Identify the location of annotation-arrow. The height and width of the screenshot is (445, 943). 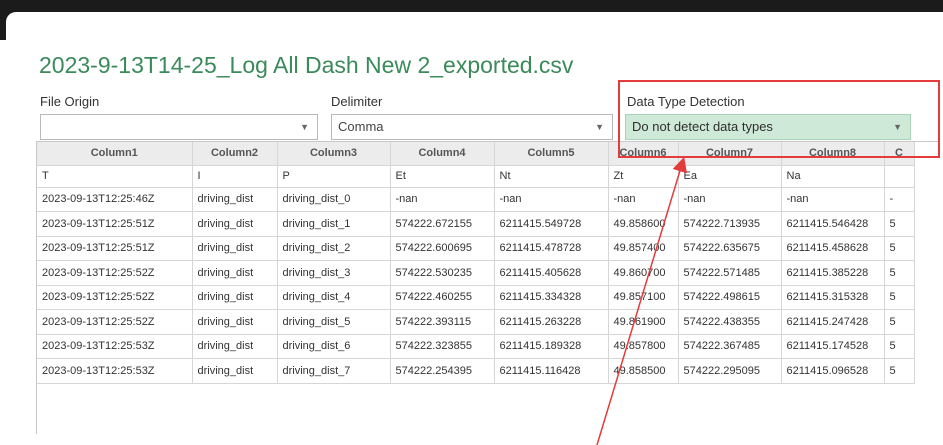
(642, 300).